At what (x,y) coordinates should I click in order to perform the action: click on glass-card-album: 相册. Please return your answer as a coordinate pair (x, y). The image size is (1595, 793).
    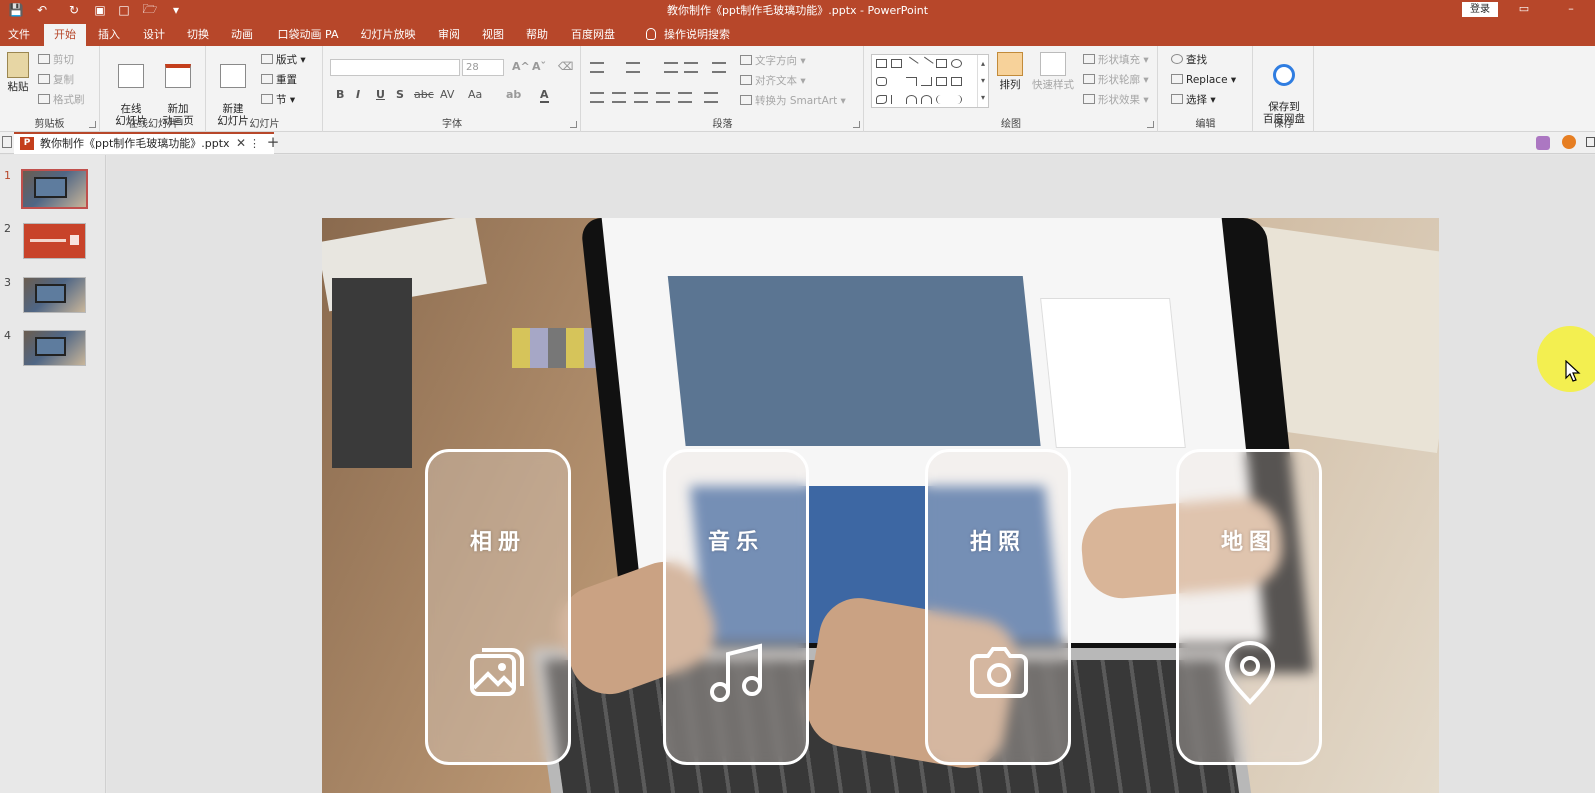
    Looking at the image, I should click on (498, 607).